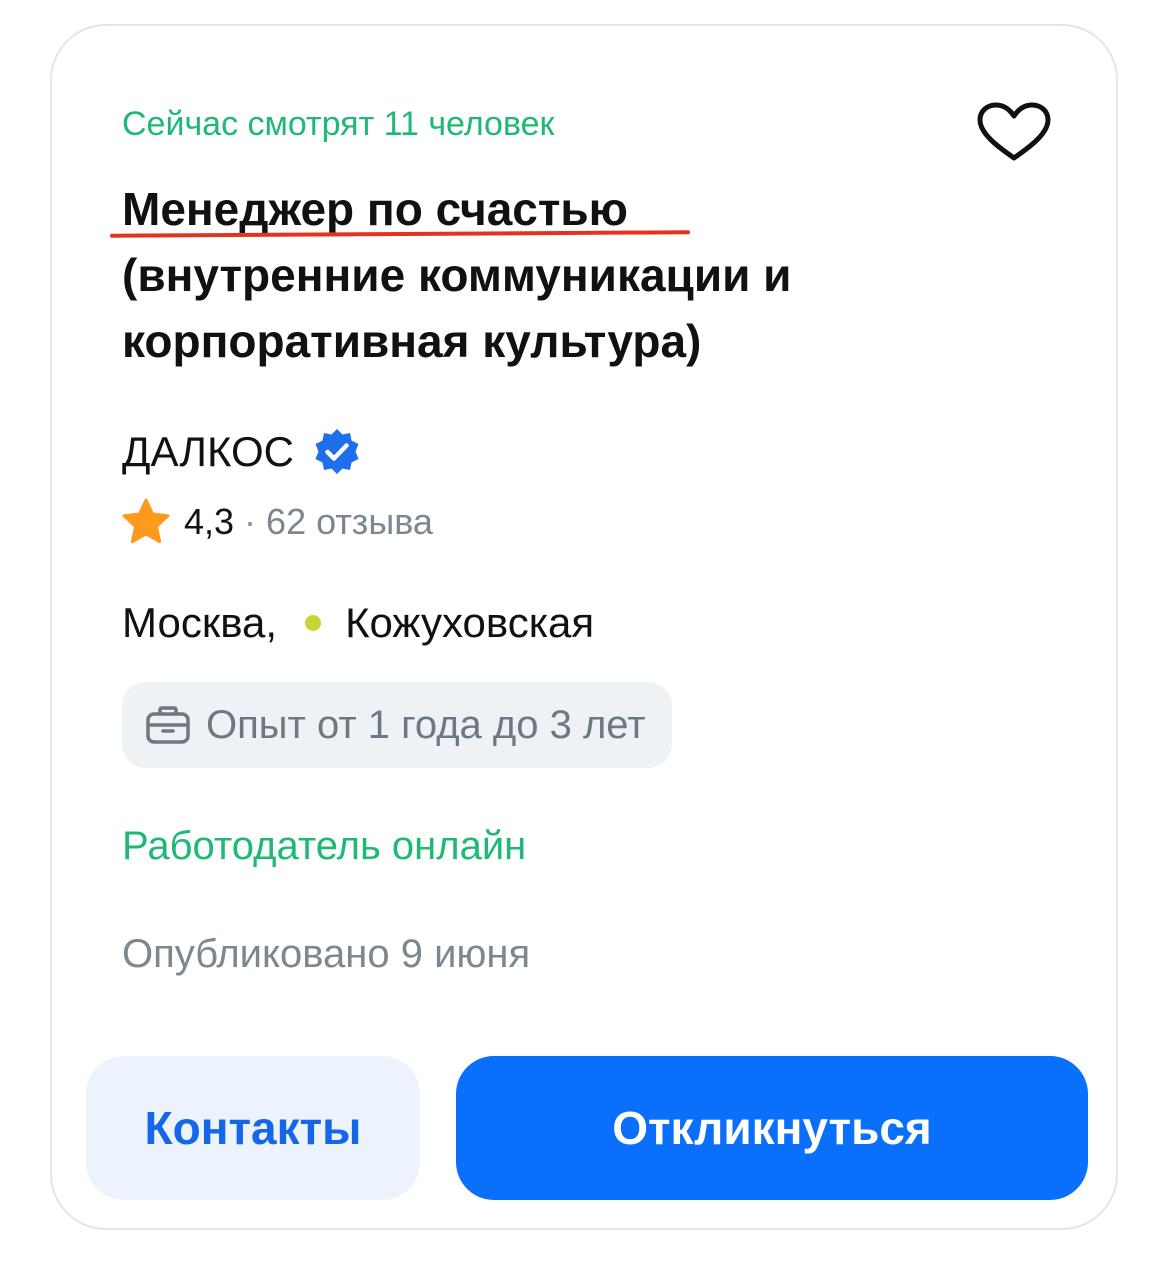  I want to click on experience-chip: Опыт от 1 года до 3 лет, so click(397, 725).